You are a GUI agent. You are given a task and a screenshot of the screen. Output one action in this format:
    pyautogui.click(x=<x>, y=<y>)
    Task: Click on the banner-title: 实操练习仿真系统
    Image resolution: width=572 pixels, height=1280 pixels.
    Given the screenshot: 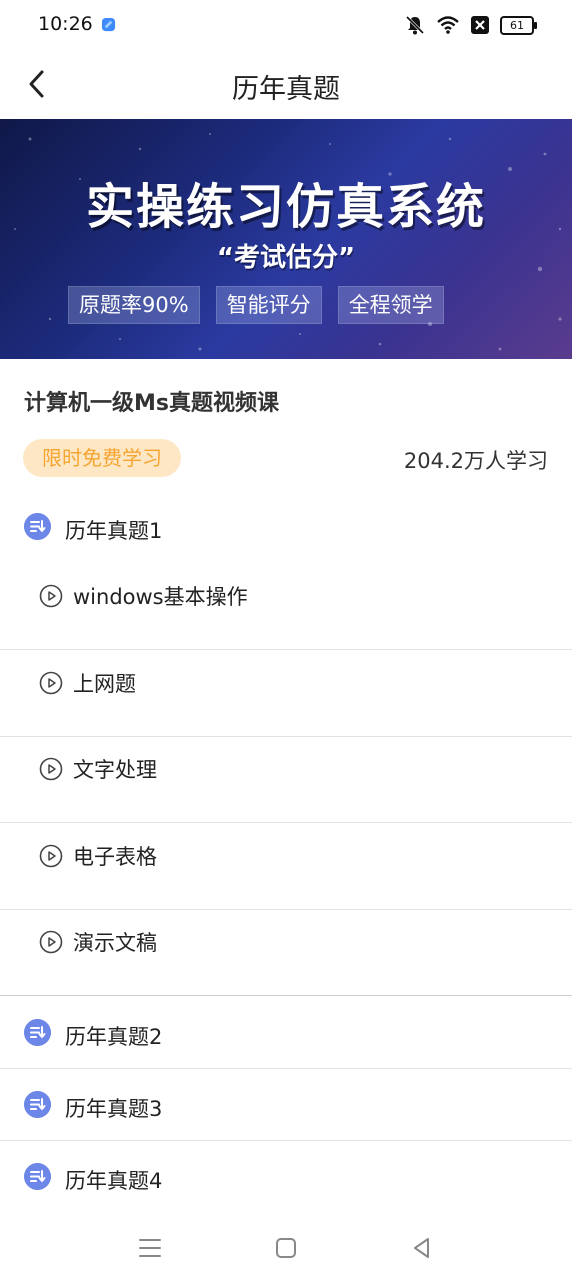 What is the action you would take?
    pyautogui.click(x=285, y=207)
    